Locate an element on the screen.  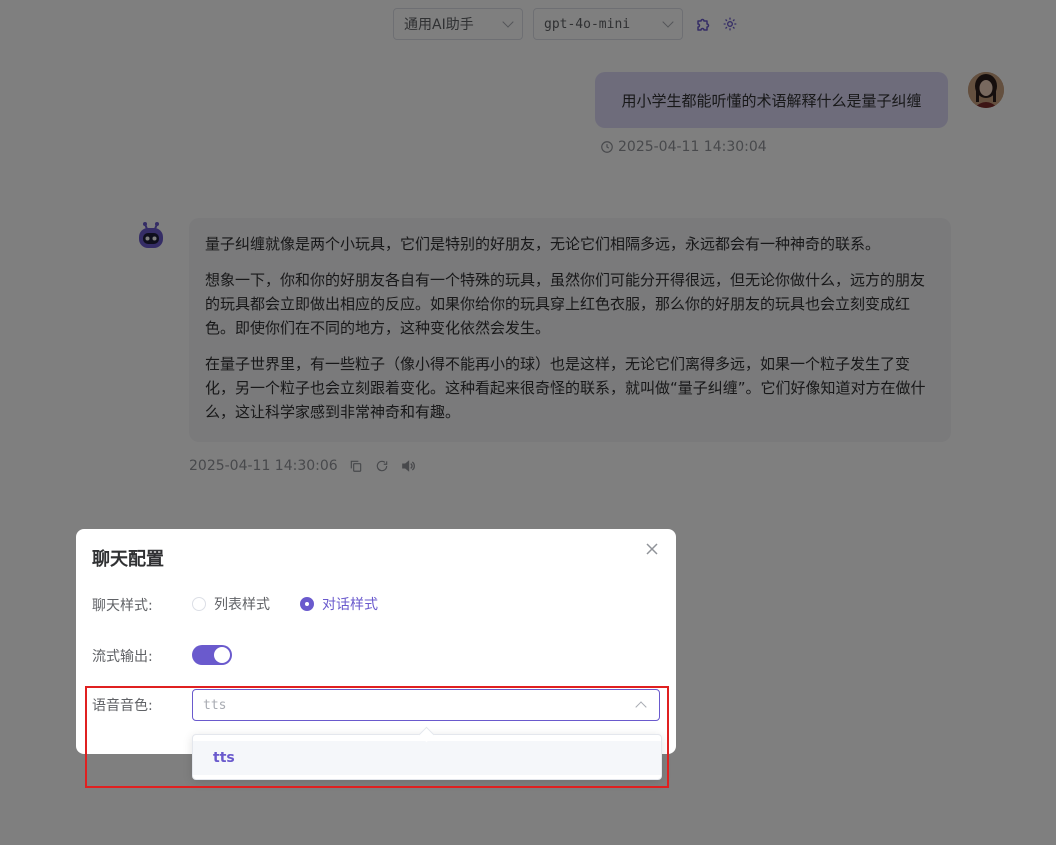
toggle-knob is located at coordinates (222, 655).